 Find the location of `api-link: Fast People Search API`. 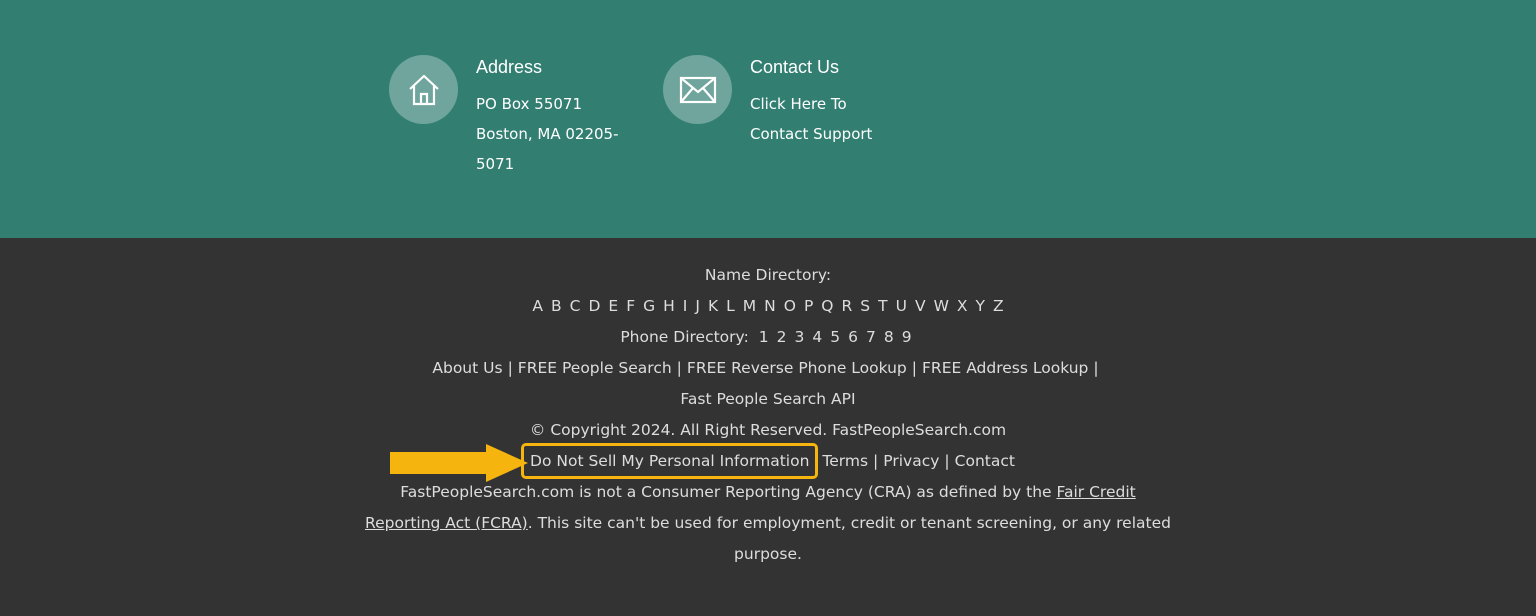

api-link: Fast People Search API is located at coordinates (767, 399).